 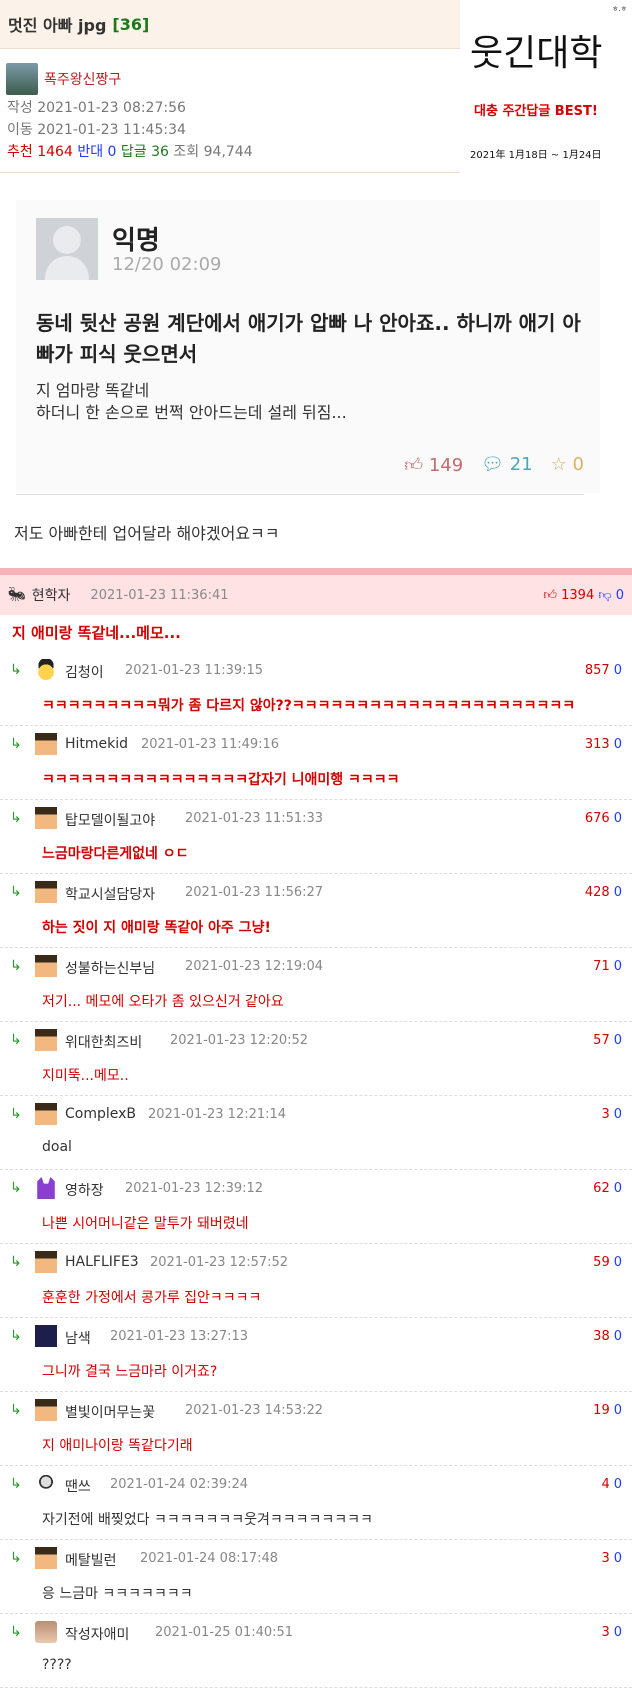 What do you see at coordinates (97, 1634) in the screenshot?
I see `reply-author: 작성자애미` at bounding box center [97, 1634].